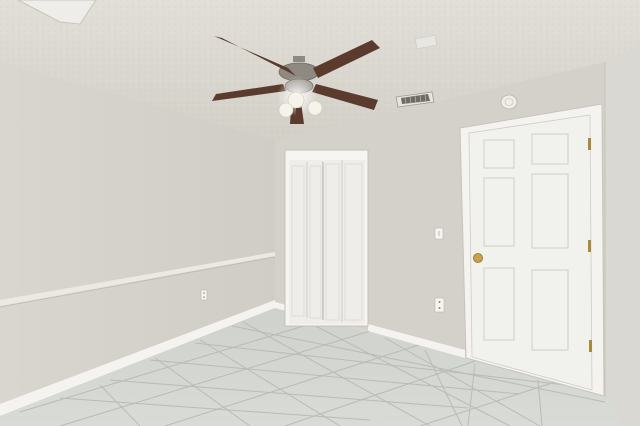  I want to click on right-wall, so click(622, 235).